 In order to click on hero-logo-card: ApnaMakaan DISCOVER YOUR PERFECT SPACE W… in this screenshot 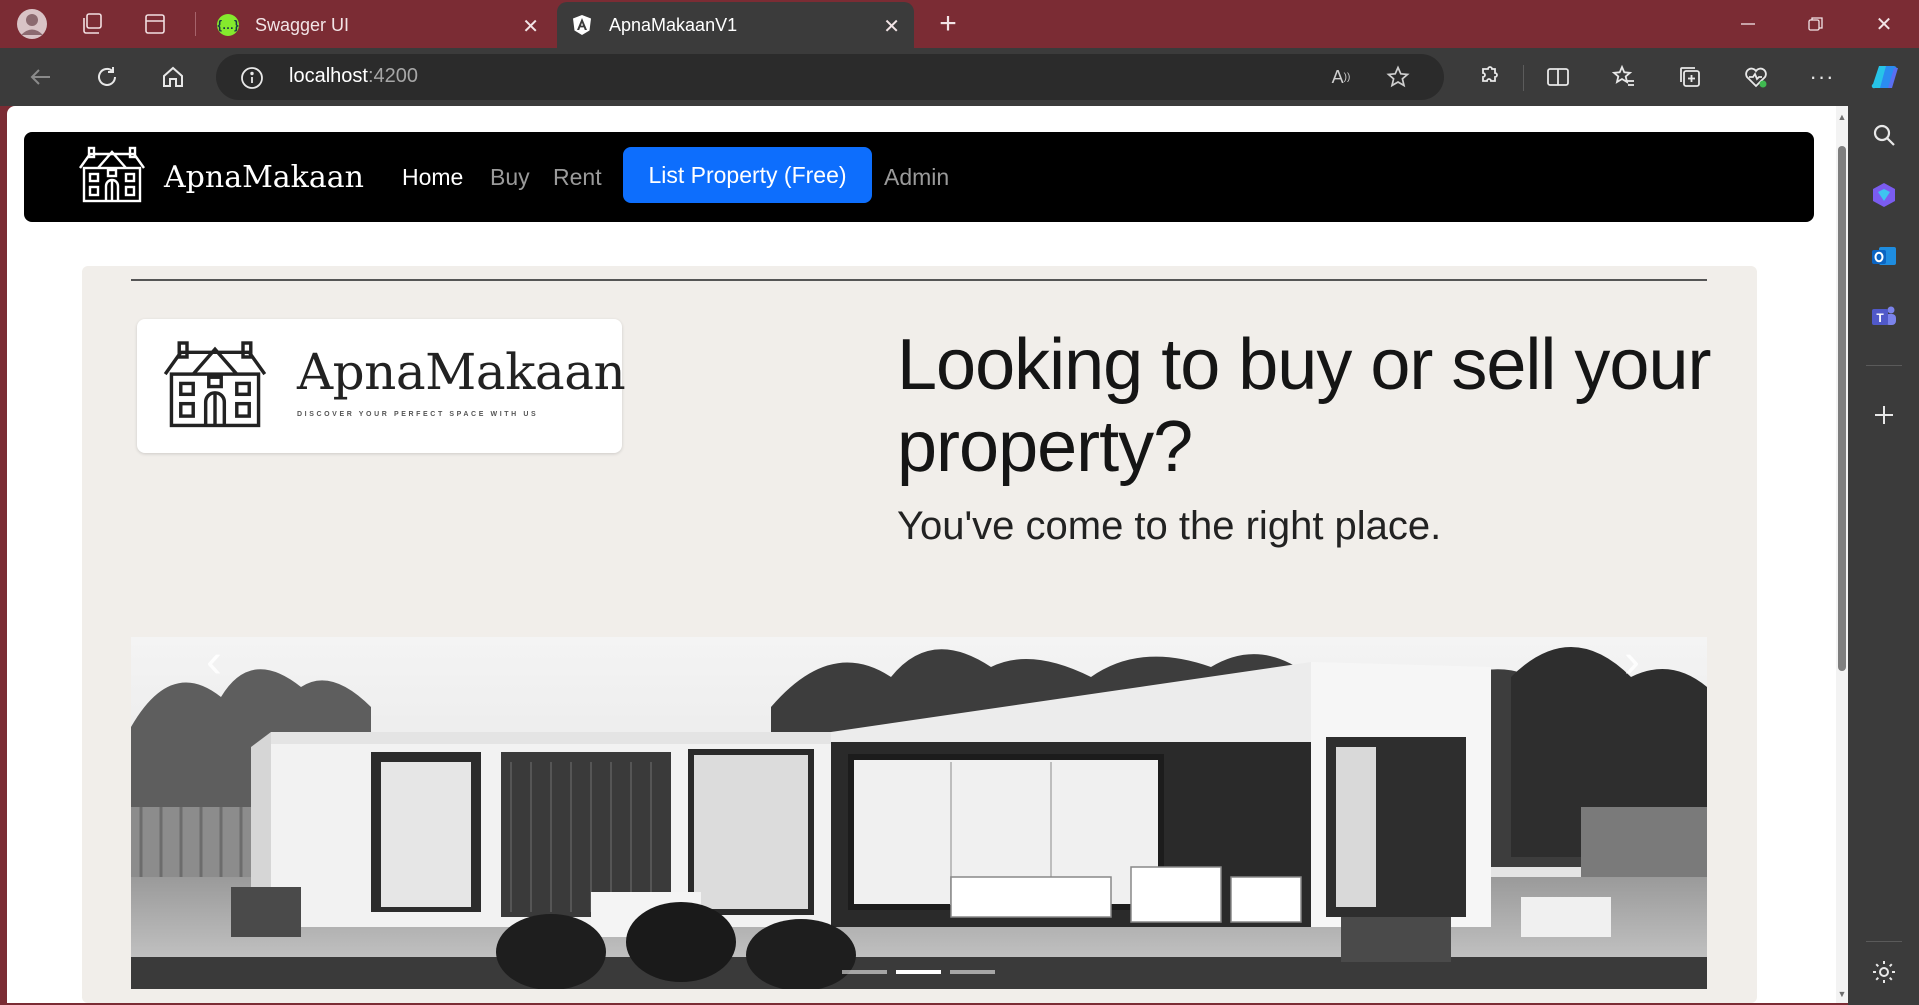, I will do `click(381, 386)`.